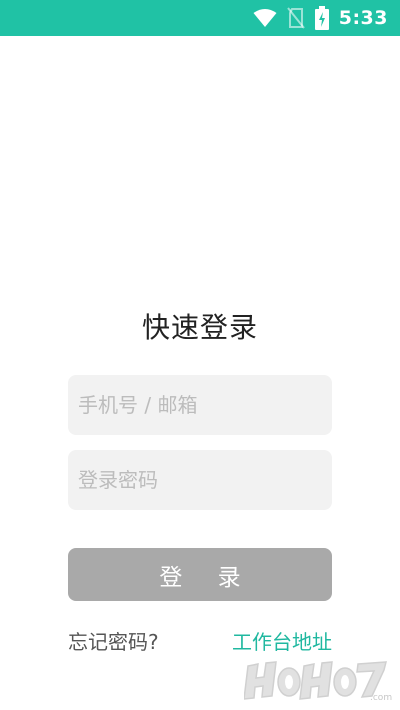  What do you see at coordinates (199, 327) in the screenshot?
I see `page-title: 快速登录` at bounding box center [199, 327].